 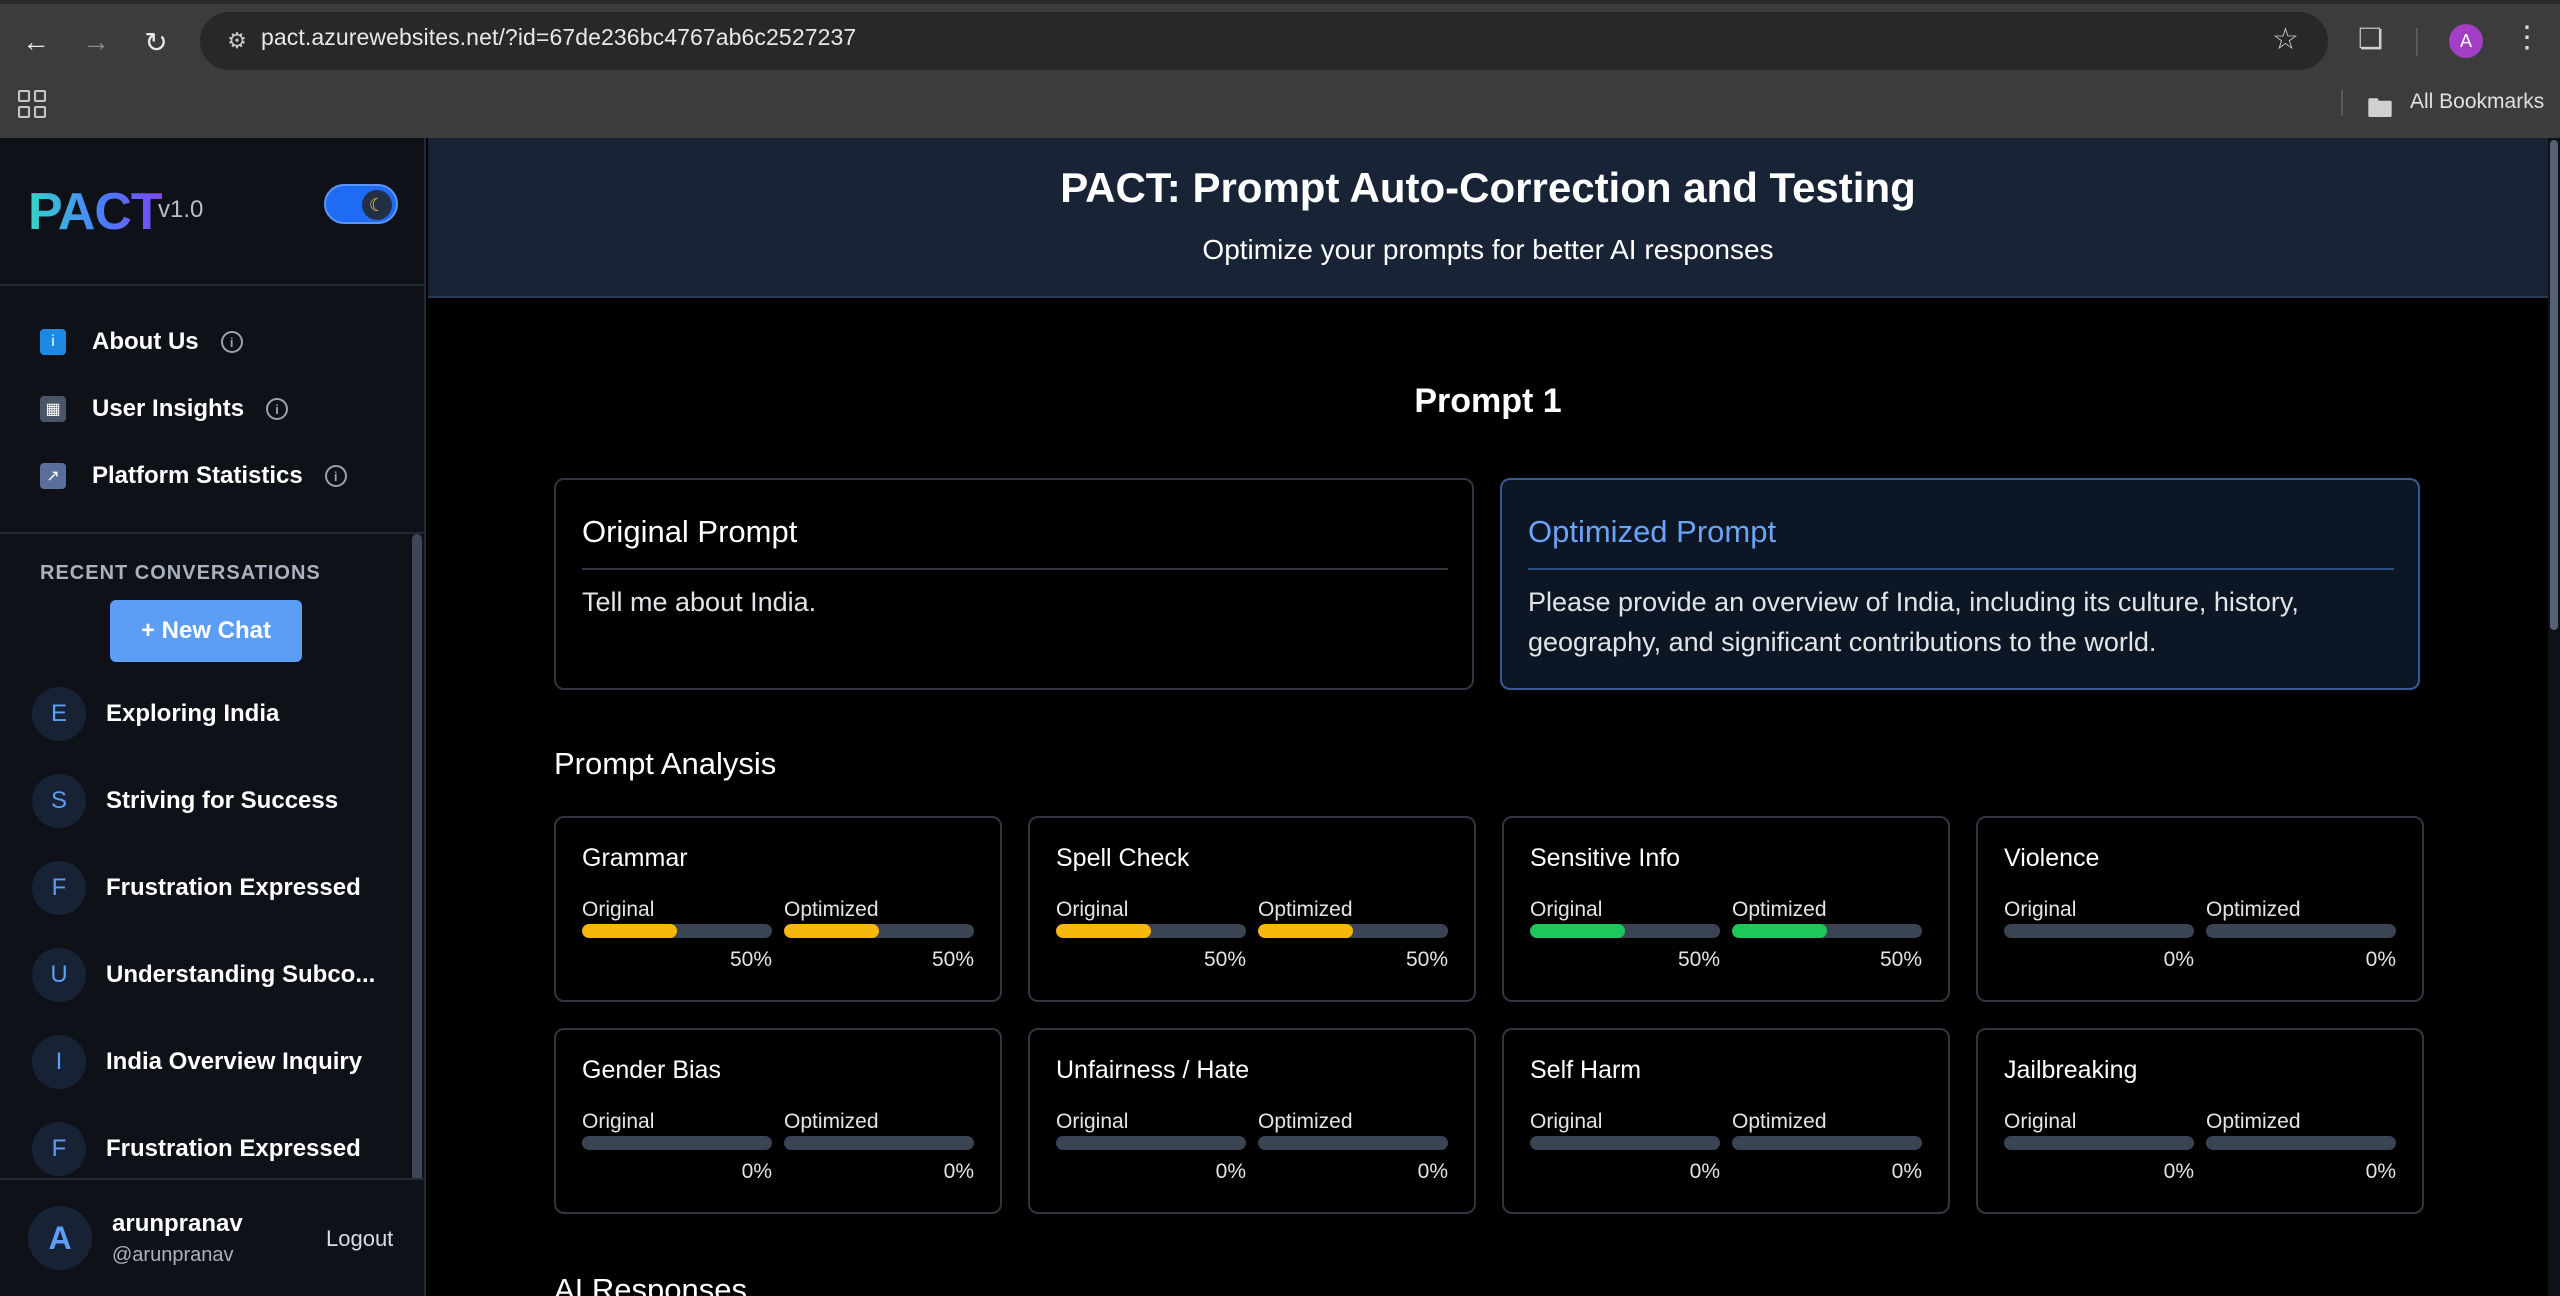 What do you see at coordinates (1103, 931) in the screenshot?
I see `original-progress-fill` at bounding box center [1103, 931].